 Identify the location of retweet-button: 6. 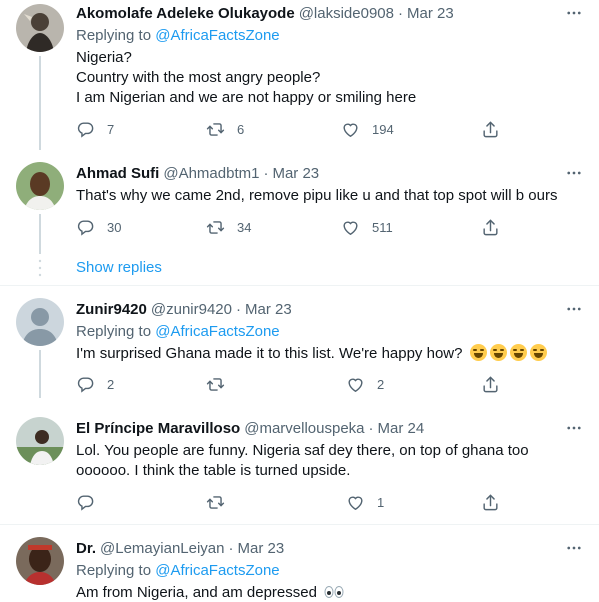
(225, 129).